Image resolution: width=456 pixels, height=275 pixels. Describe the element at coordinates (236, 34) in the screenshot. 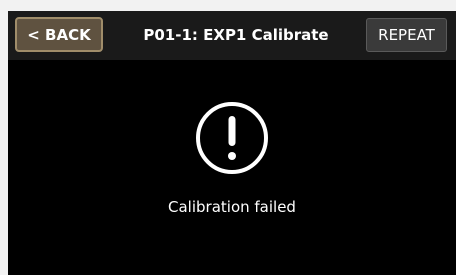

I see `page-title: P01-1: EXP1 Calibrate` at that location.